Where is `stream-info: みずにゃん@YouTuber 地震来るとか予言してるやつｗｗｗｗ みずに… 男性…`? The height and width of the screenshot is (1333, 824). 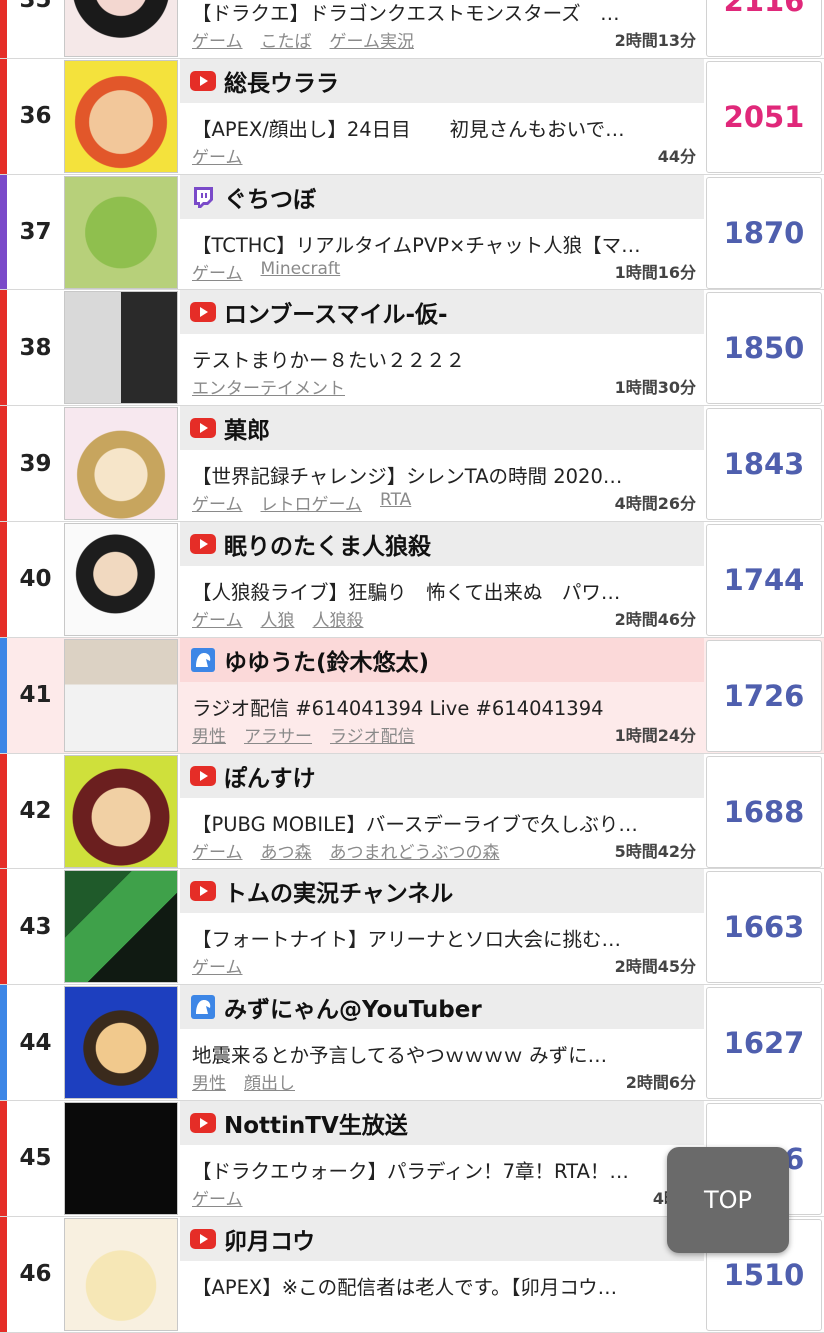 stream-info: みずにゃん@YouTuber 地震来るとか予言してるやつｗｗｗｗ みずに… 男性… is located at coordinates (442, 1042).